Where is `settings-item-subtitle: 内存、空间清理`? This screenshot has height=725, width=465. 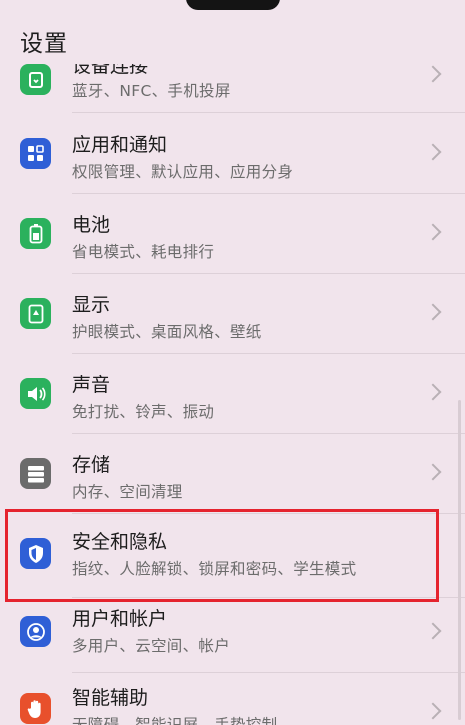 settings-item-subtitle: 内存、空间清理 is located at coordinates (127, 492).